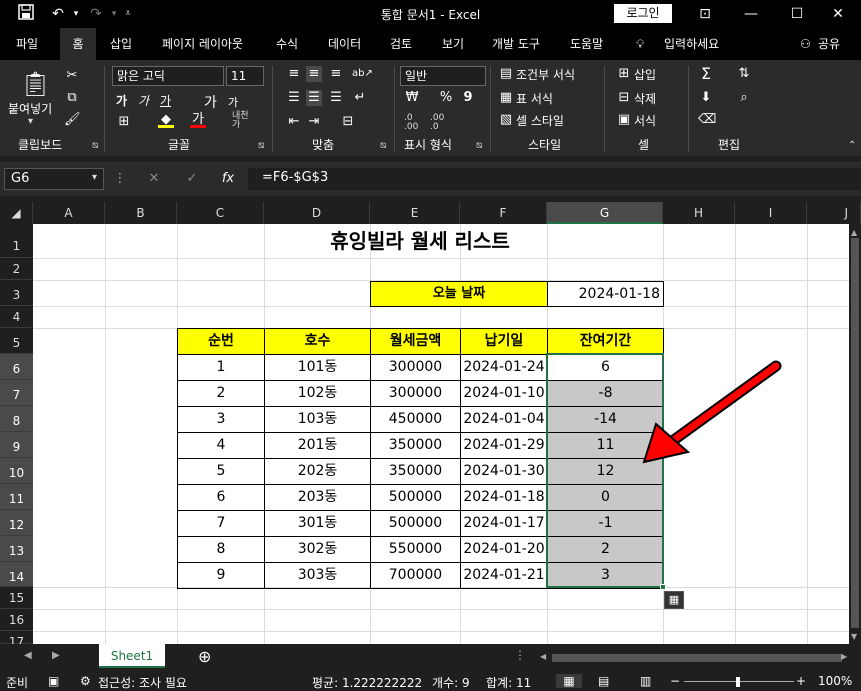 The width and height of the screenshot is (861, 691). Describe the element at coordinates (317, 341) in the screenshot. I see `table-header-unit: 호수` at that location.